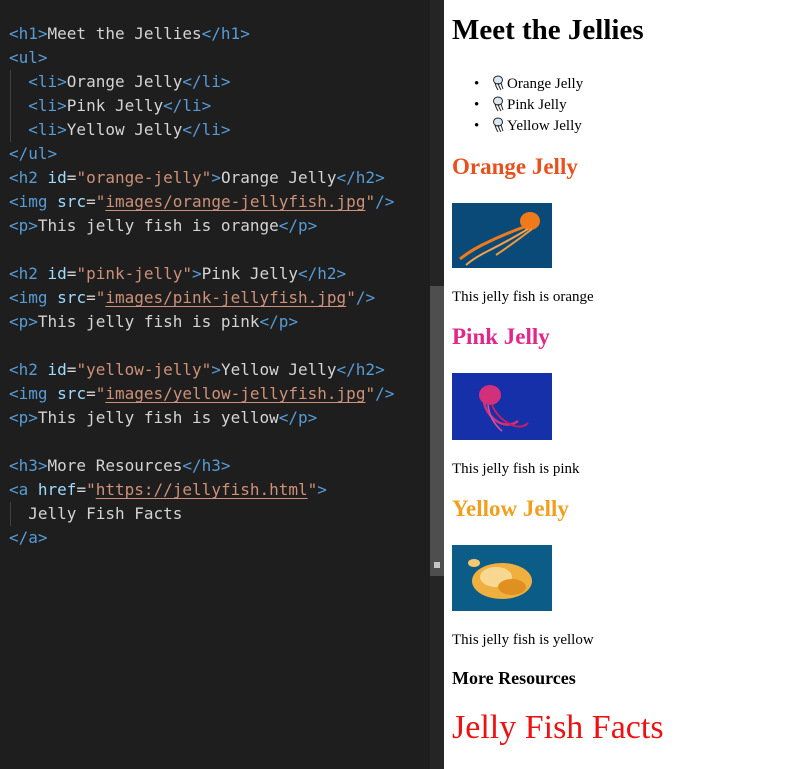 The height and width of the screenshot is (769, 795). I want to click on code-token: <ul>, so click(28, 57).